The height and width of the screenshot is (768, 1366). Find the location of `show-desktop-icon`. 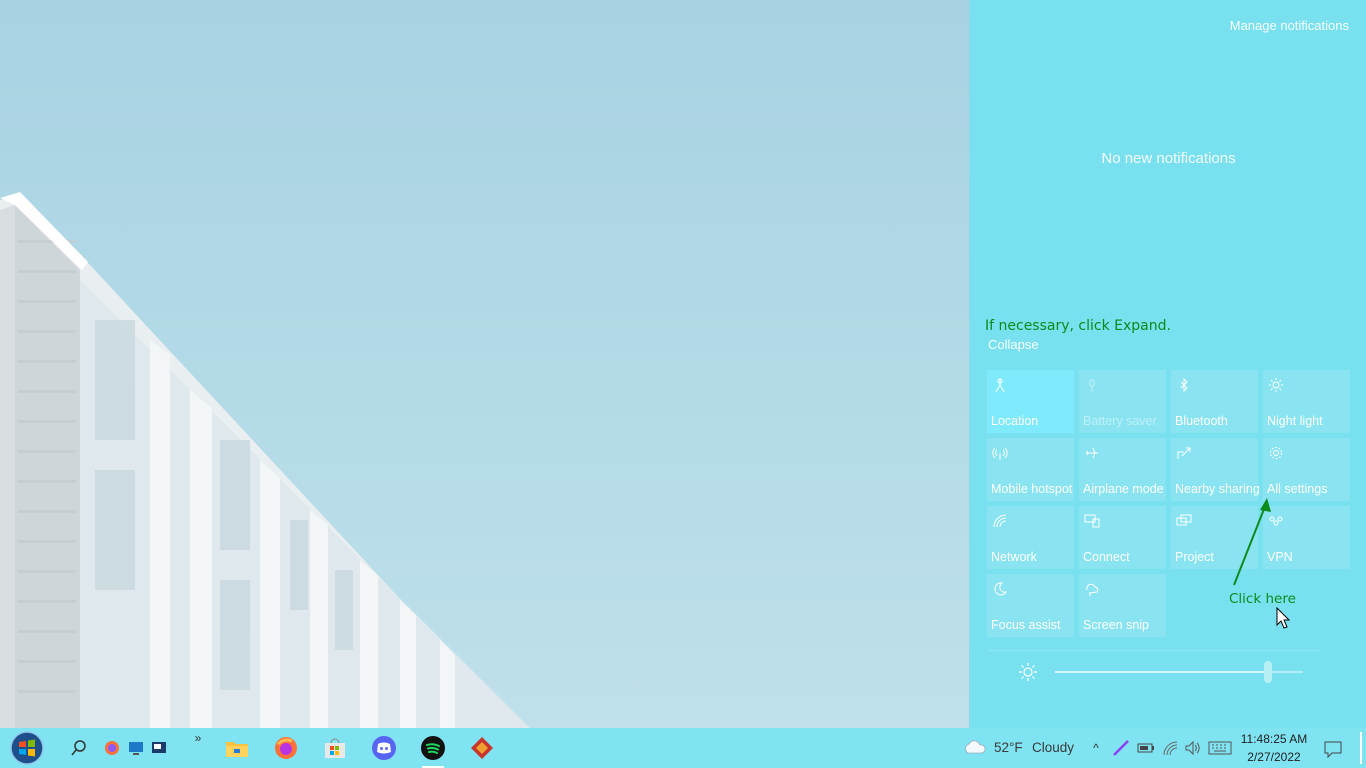

show-desktop-icon is located at coordinates (136, 748).